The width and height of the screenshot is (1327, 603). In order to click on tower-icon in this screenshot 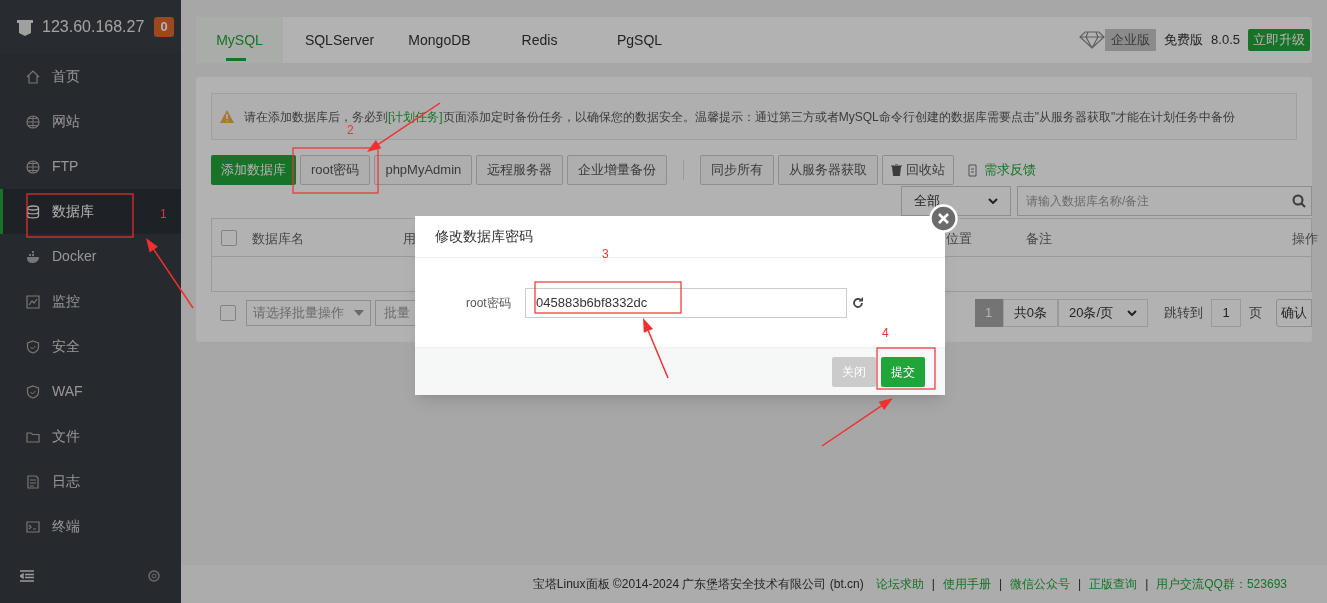, I will do `click(25, 27)`.